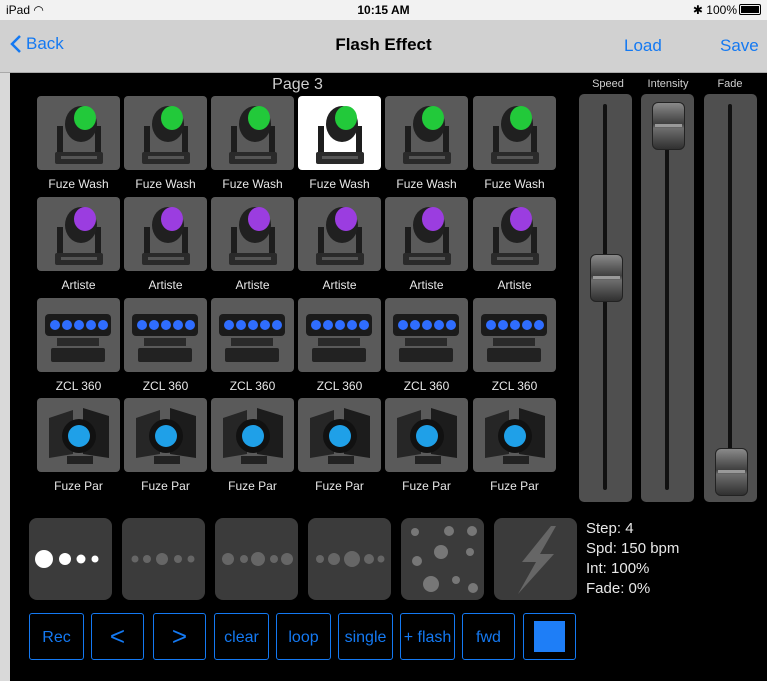  I want to click on speed-slider, so click(605, 298).